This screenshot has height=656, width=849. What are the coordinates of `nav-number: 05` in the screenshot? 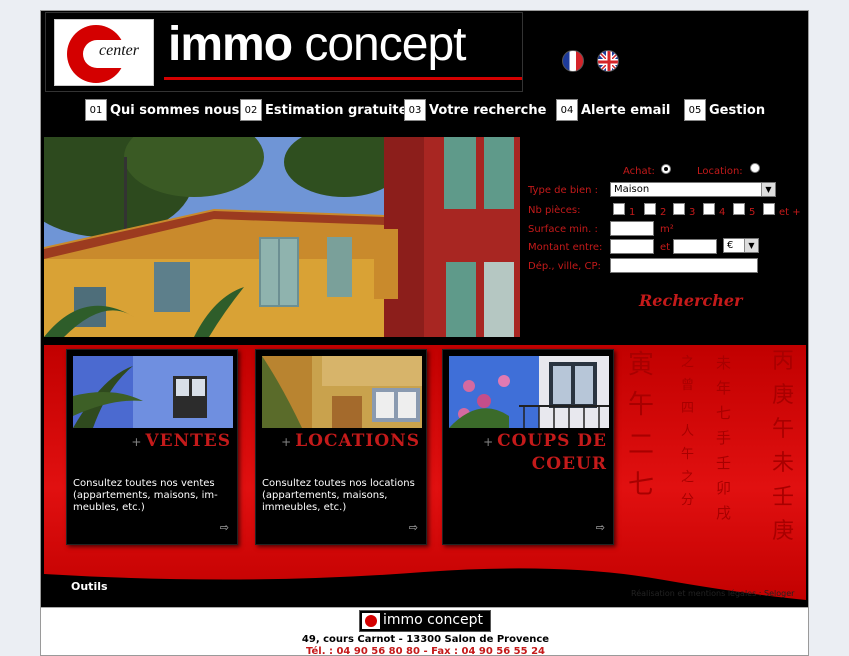 It's located at (695, 110).